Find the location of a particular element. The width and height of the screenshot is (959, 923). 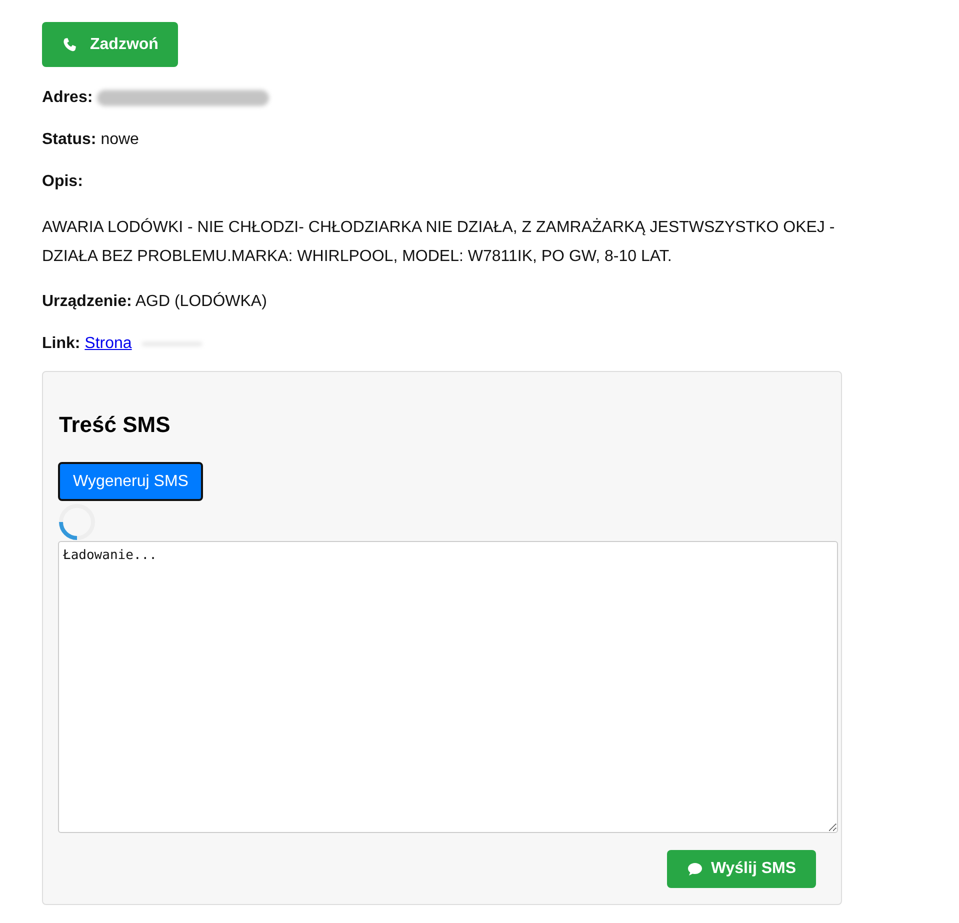

call-button: Zadzwoń is located at coordinates (110, 44).